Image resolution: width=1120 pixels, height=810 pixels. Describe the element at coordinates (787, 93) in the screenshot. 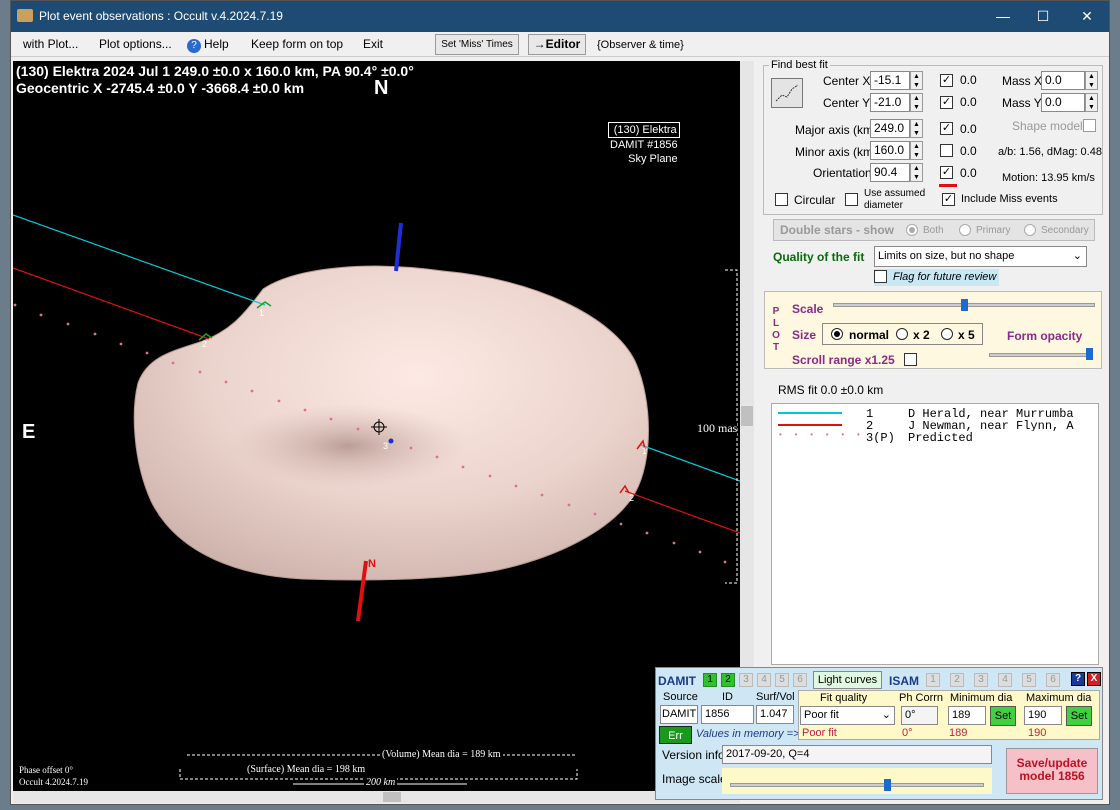

I see `fit-graph-button` at that location.